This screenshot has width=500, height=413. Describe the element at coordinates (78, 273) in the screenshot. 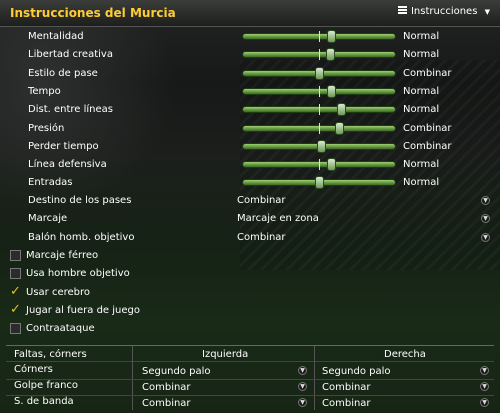

I see `checkbox-label: Usa hombre objetivo` at that location.